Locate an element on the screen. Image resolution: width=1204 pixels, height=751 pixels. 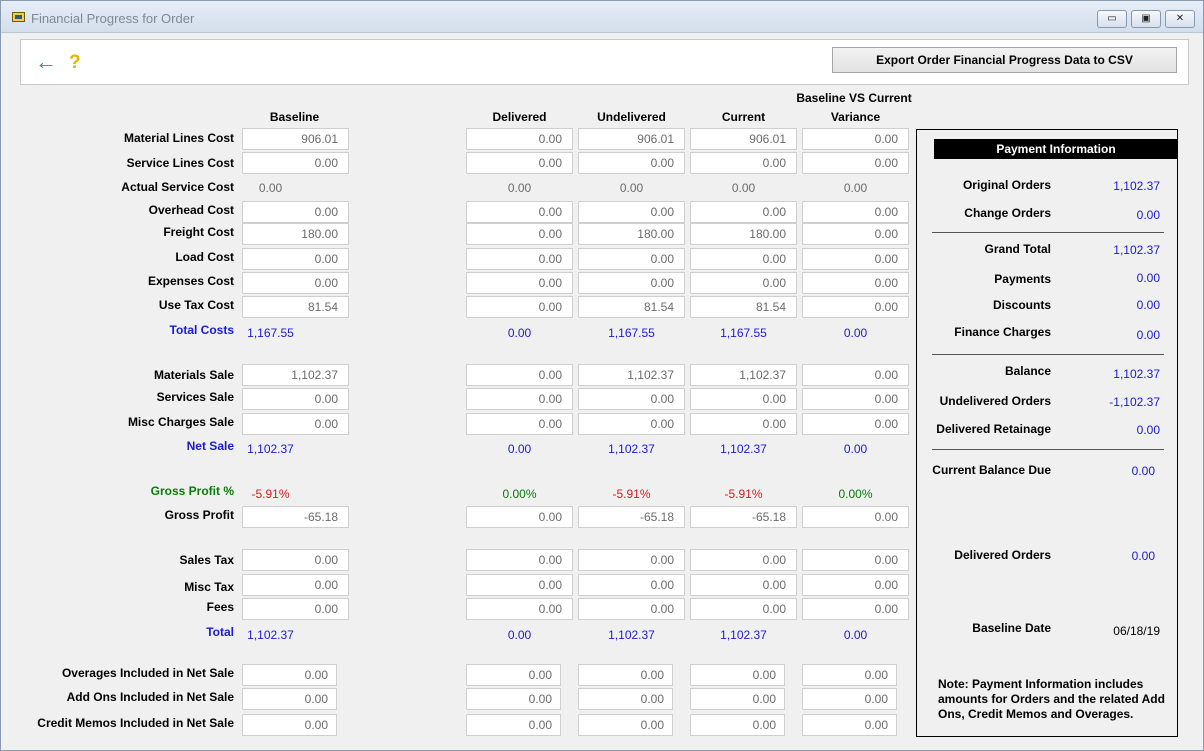
credit-memos-delivered-value: 0.00 is located at coordinates (513, 725).